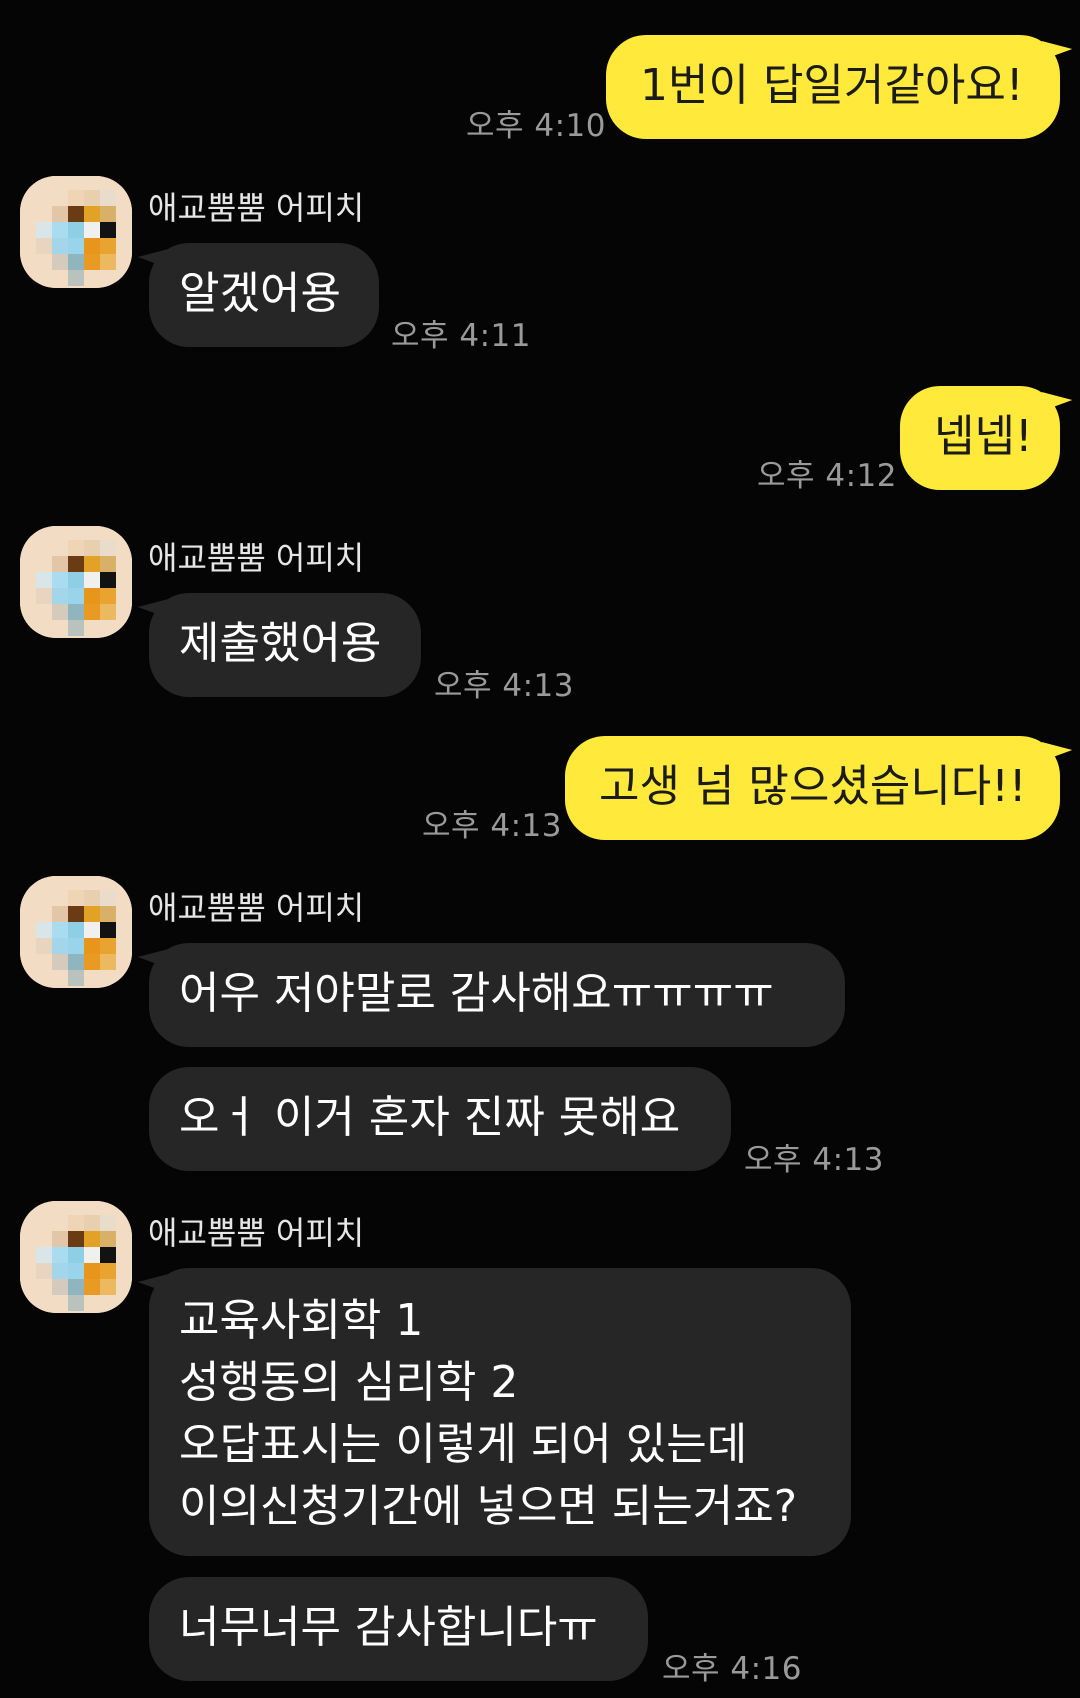 The height and width of the screenshot is (1698, 1080). I want to click on message-text: 고생 넘 많으셨습니다!!, so click(813, 786).